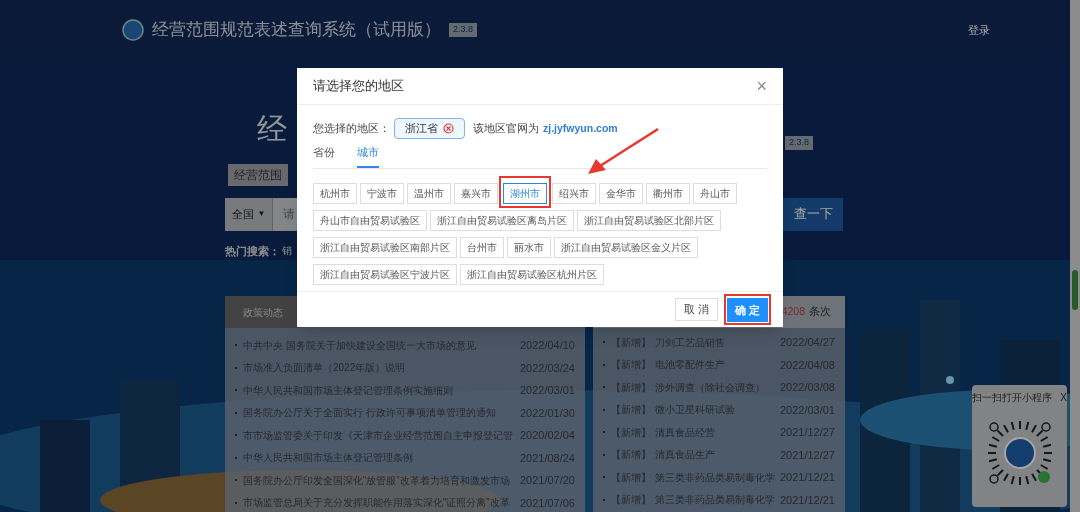 The width and height of the screenshot is (1080, 512). I want to click on city-option: 宁波市, so click(382, 193).